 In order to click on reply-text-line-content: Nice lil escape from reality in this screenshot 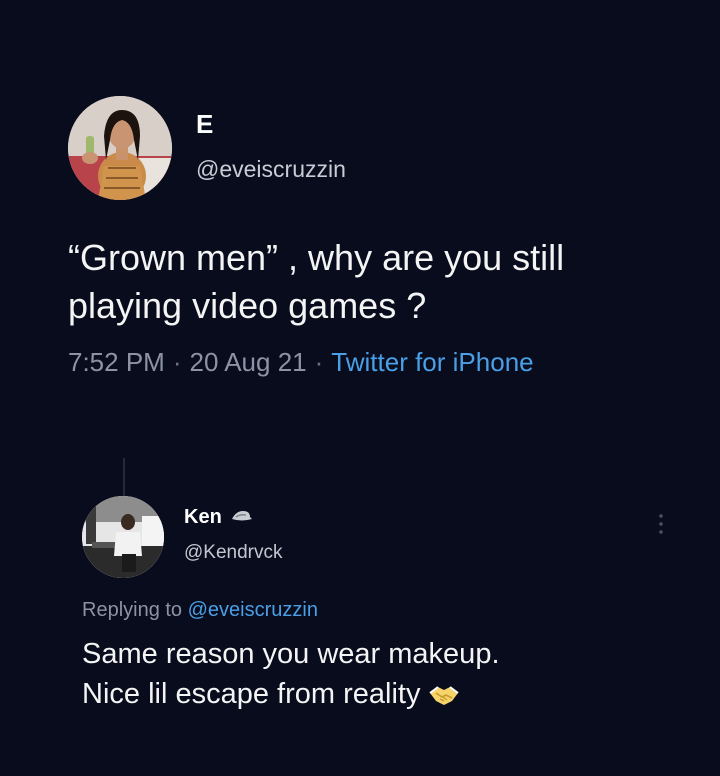, I will do `click(251, 694)`.